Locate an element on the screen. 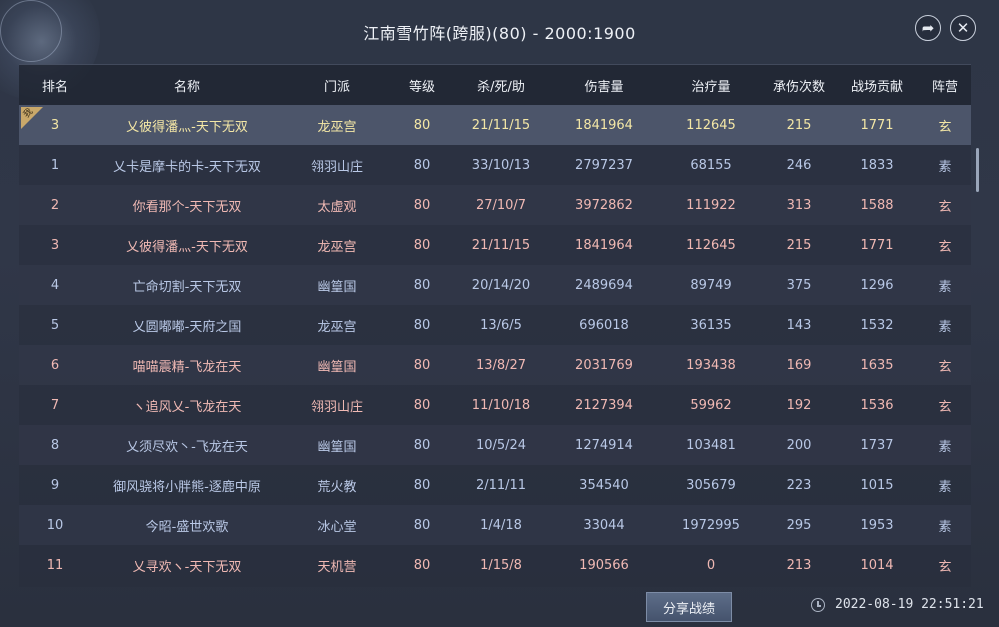 This screenshot has height=627, width=999. kda-cell: 20/14/20 is located at coordinates (501, 285).